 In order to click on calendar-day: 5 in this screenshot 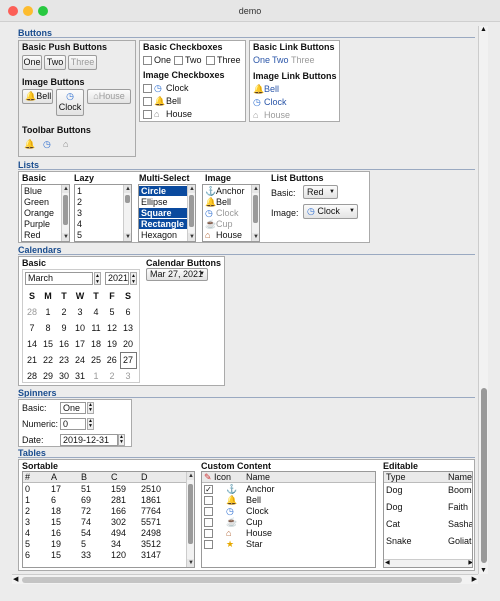, I will do `click(112, 312)`.